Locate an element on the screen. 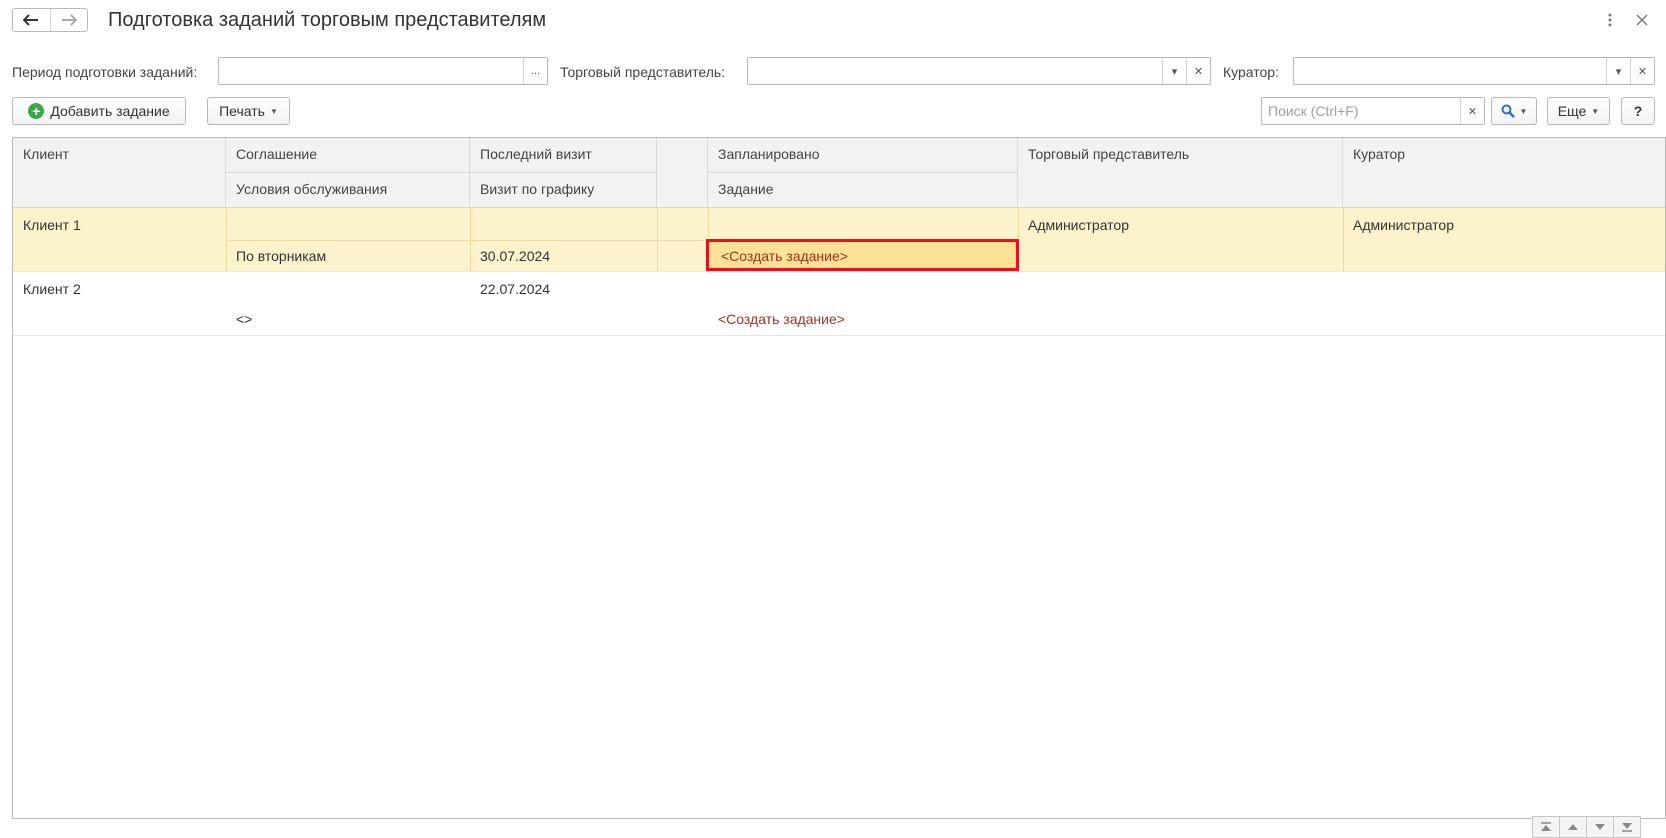 The image size is (1666, 838). header-task: Задание is located at coordinates (863, 190).